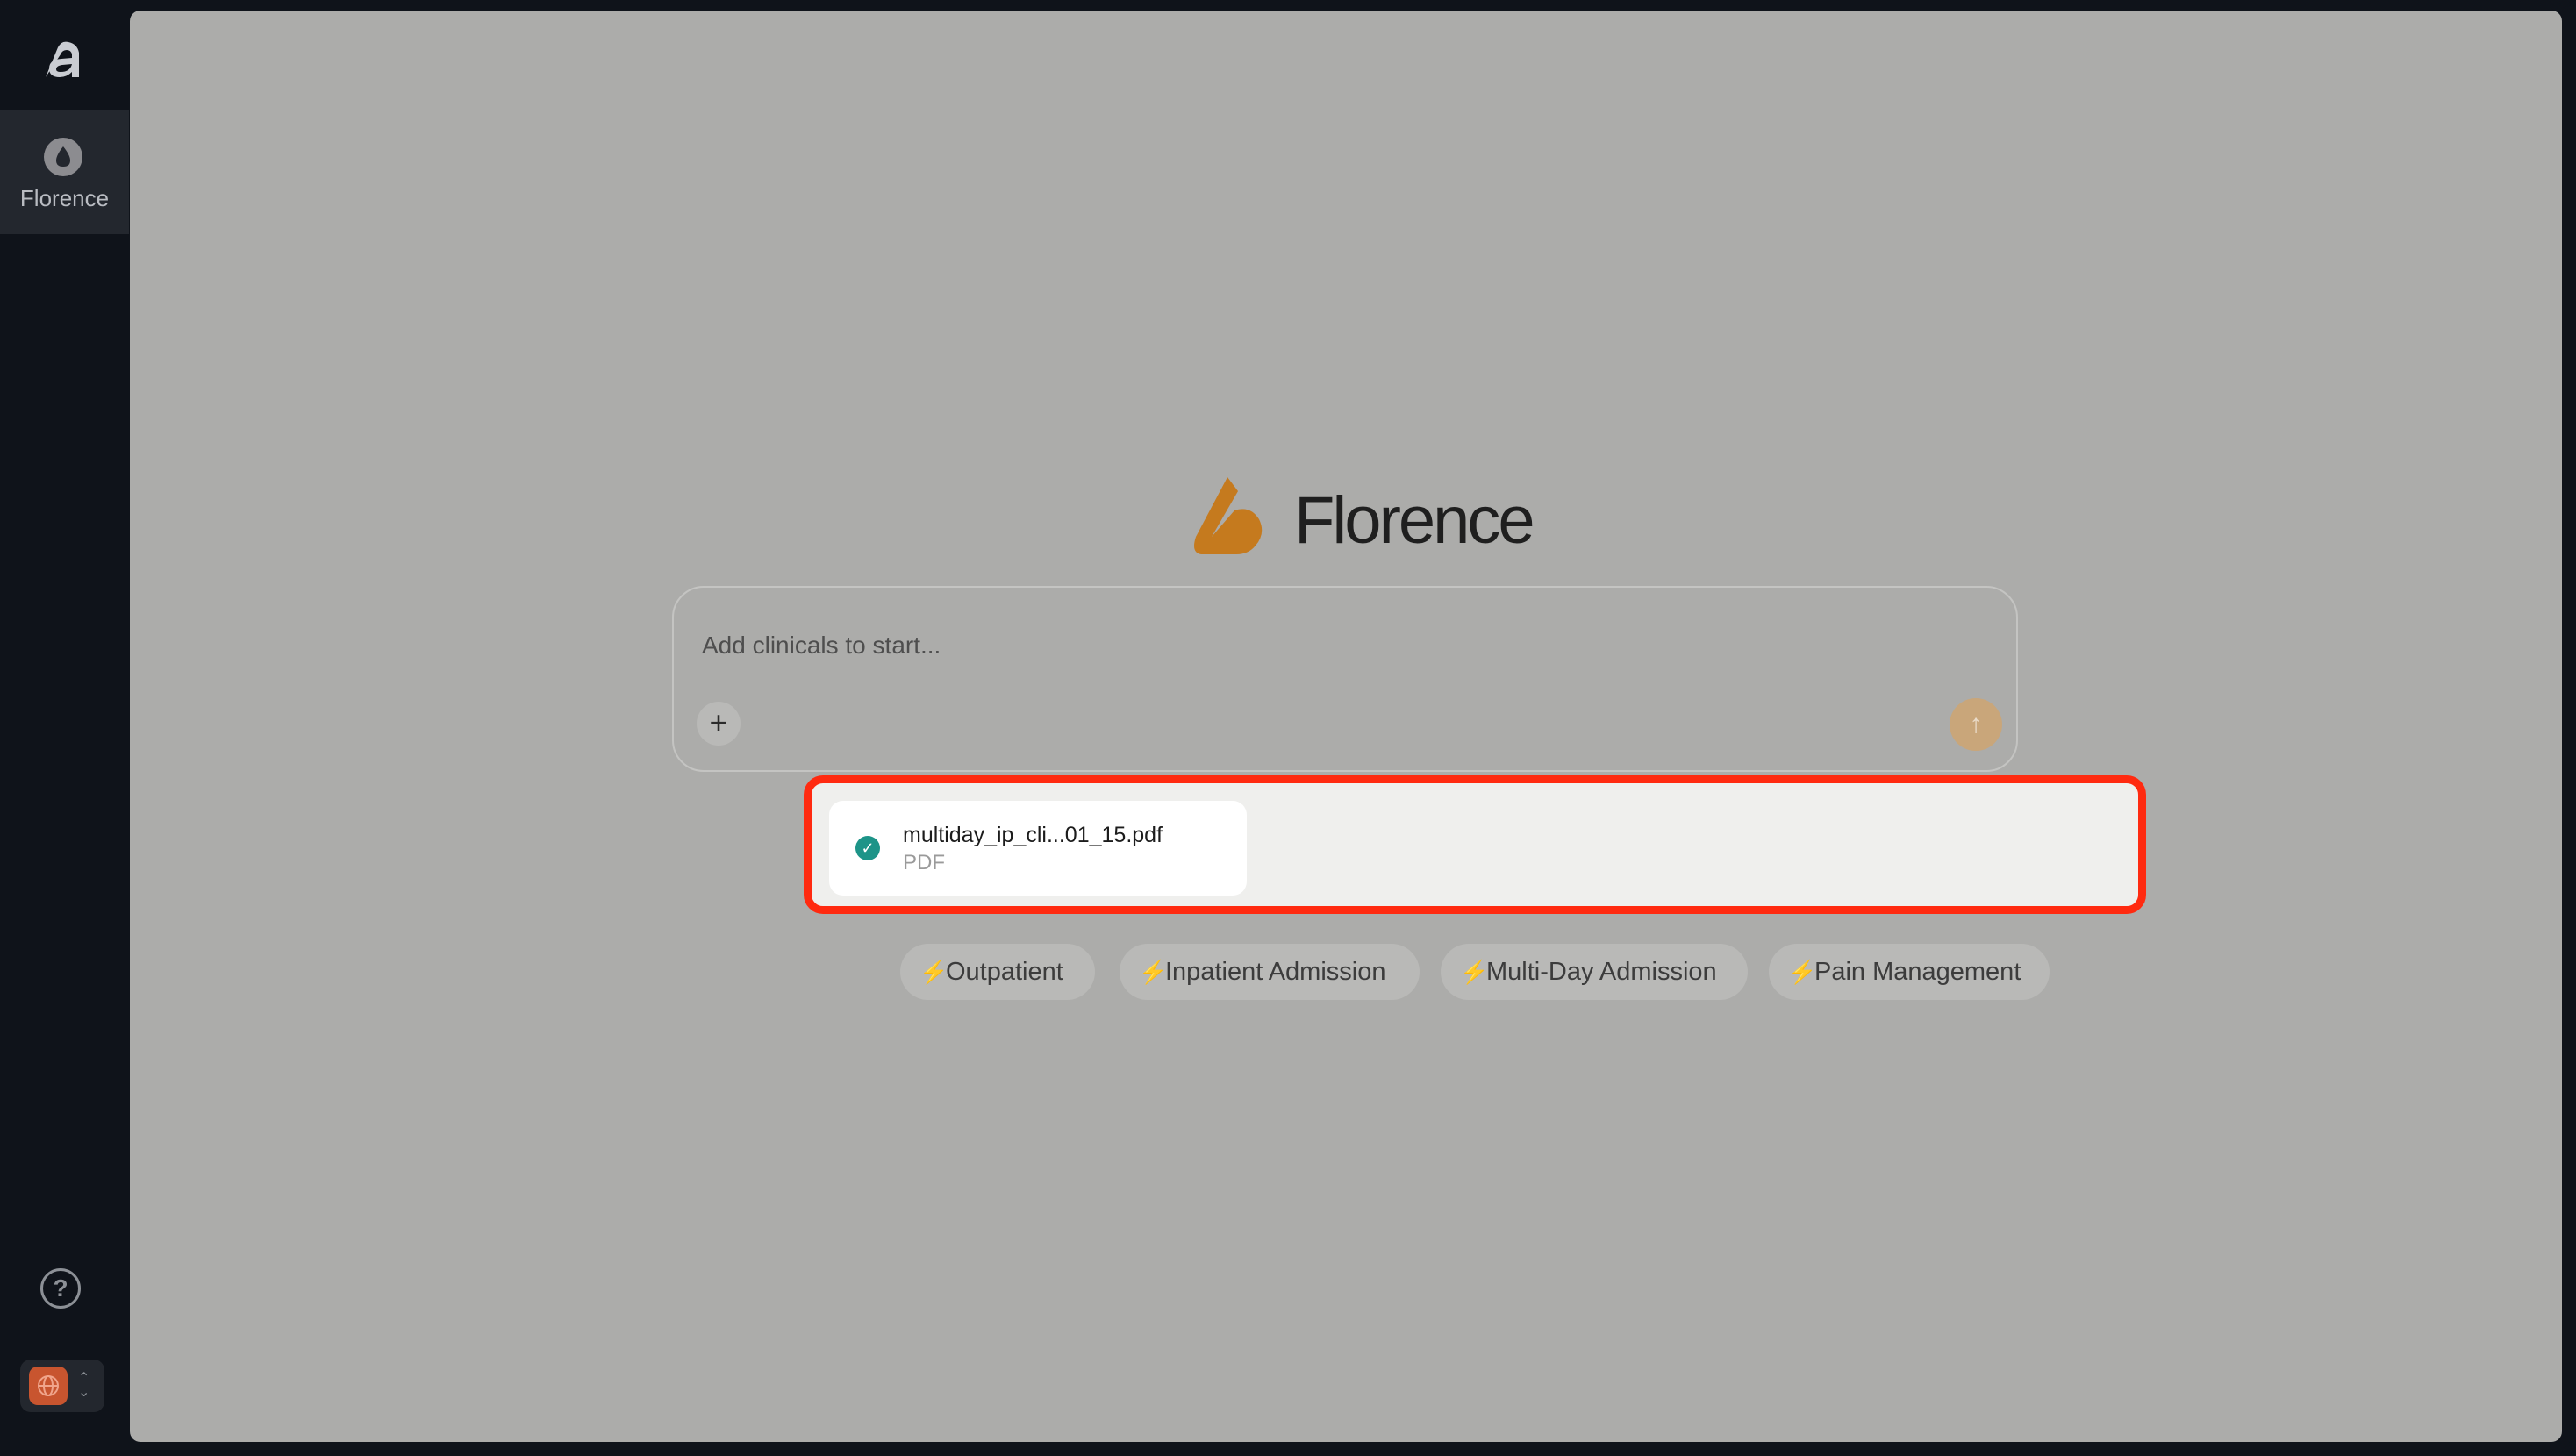  Describe the element at coordinates (48, 1386) in the screenshot. I see `globe-icon` at that location.